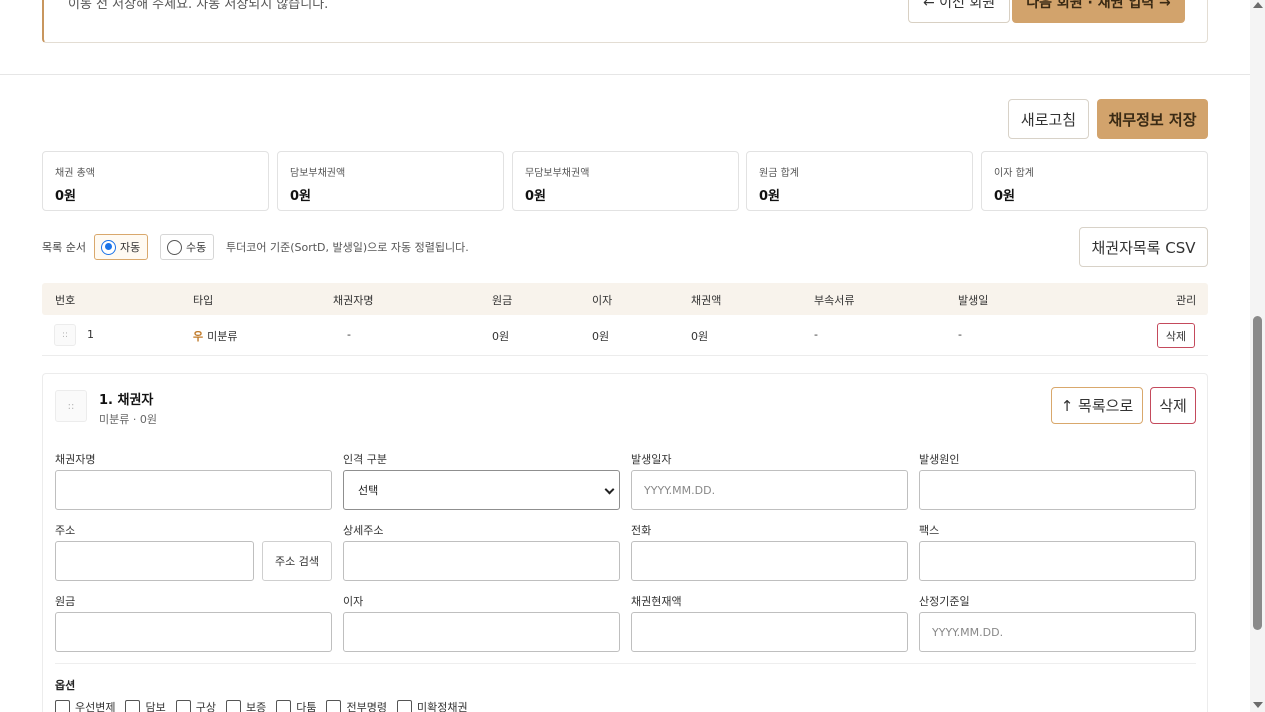 The image size is (1265, 712). What do you see at coordinates (205, 706) in the screenshot?
I see `option-label: 구상` at bounding box center [205, 706].